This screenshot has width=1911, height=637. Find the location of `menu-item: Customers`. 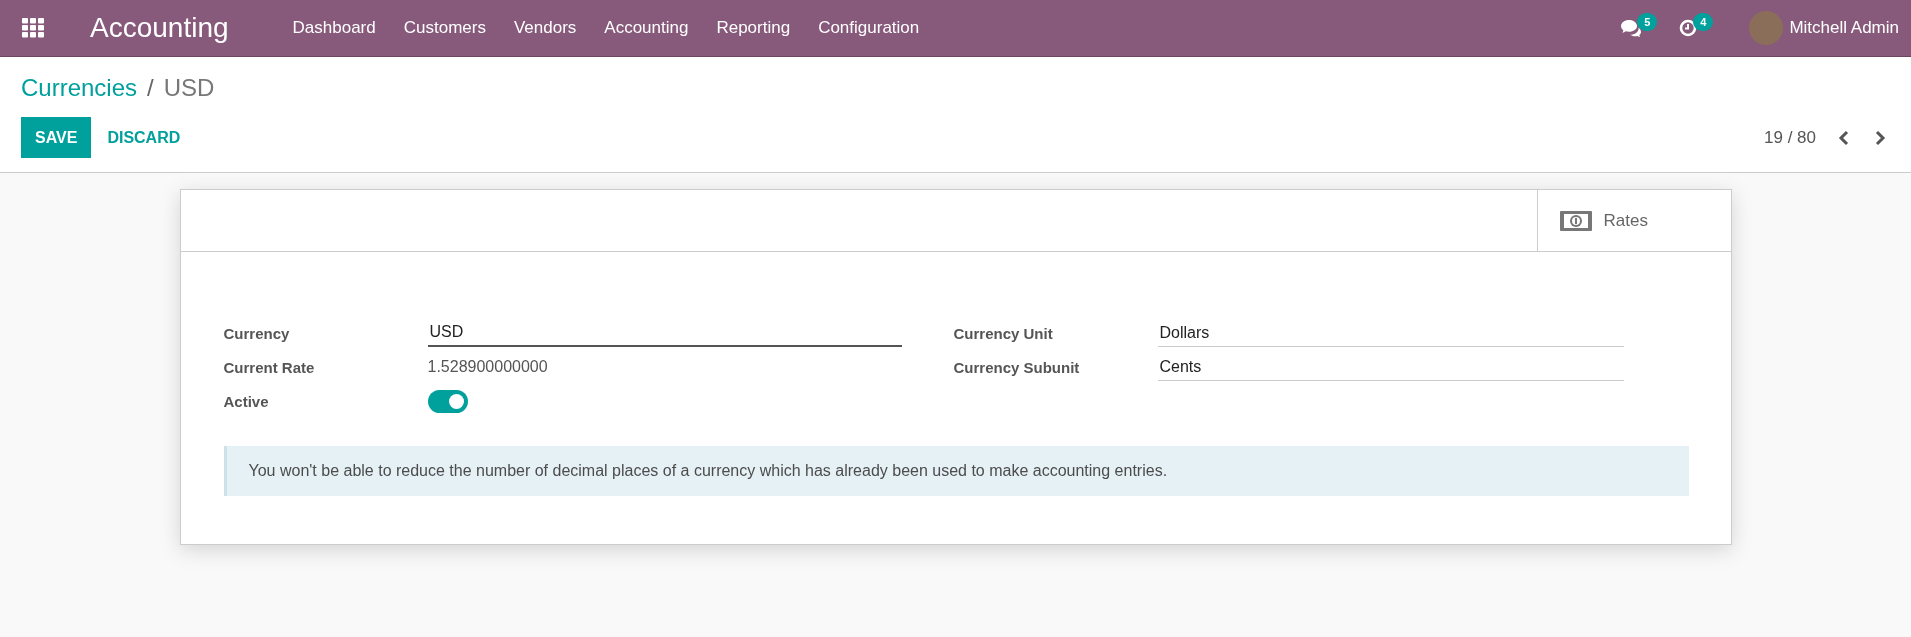

menu-item: Customers is located at coordinates (444, 28).